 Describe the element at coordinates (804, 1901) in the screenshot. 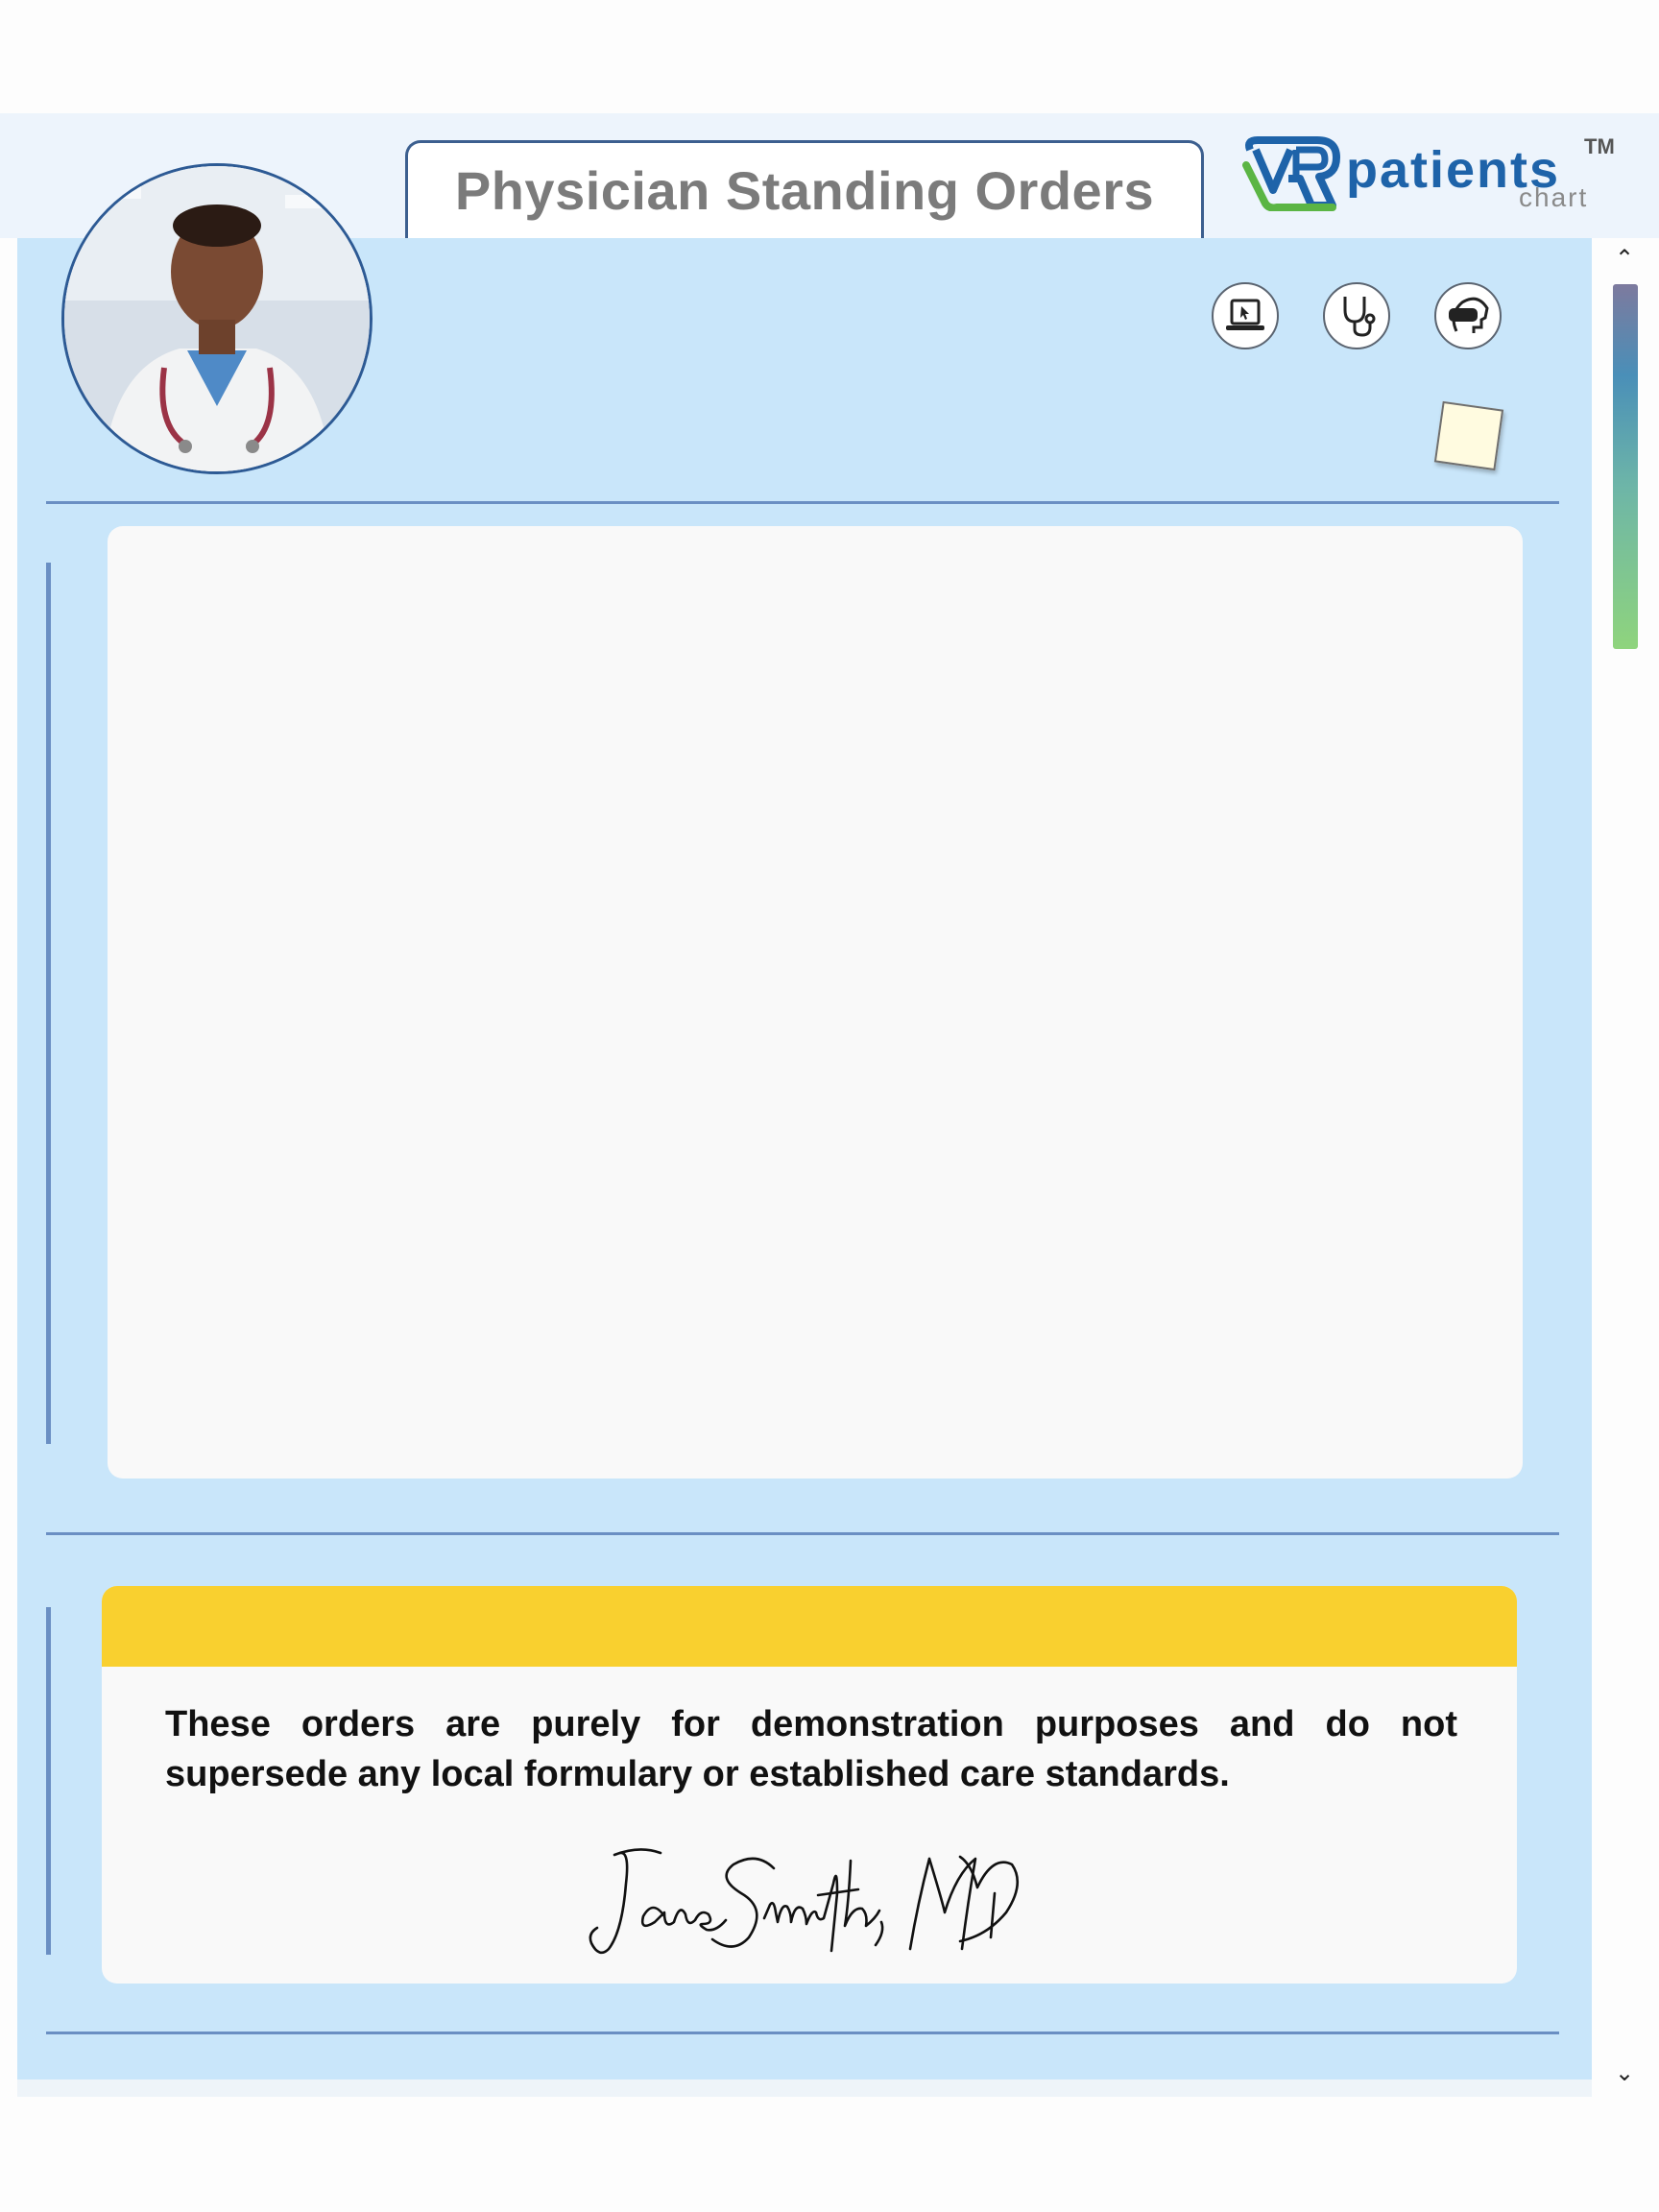

I see `physician-signature` at that location.